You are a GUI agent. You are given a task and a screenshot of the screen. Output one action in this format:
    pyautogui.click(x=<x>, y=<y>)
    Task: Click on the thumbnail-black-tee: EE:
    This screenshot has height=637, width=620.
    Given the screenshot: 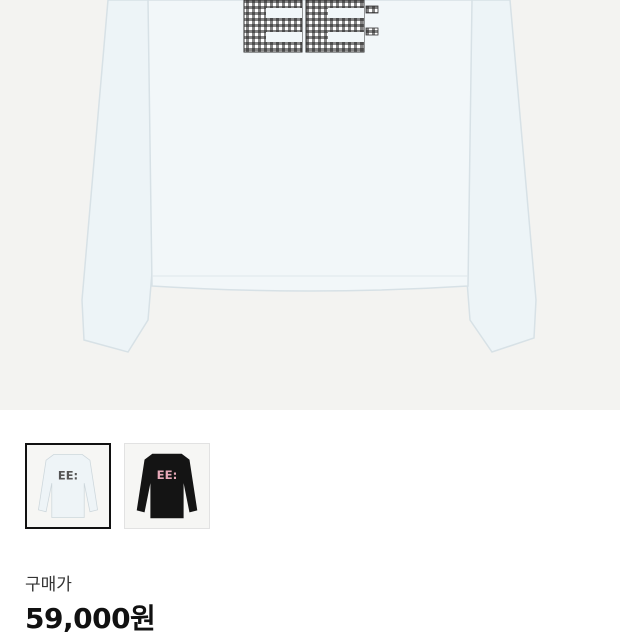 What is the action you would take?
    pyautogui.click(x=167, y=486)
    